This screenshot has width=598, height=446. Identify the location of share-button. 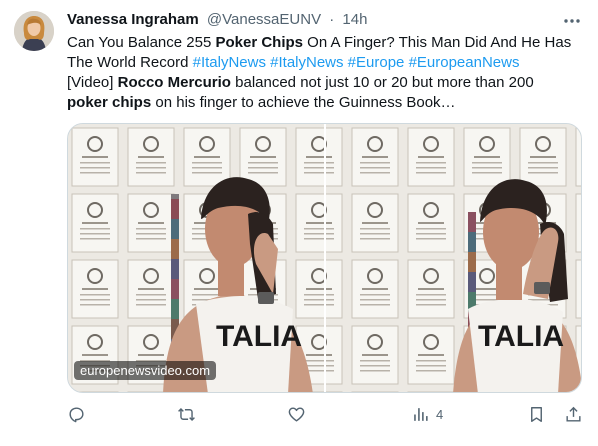
(573, 414).